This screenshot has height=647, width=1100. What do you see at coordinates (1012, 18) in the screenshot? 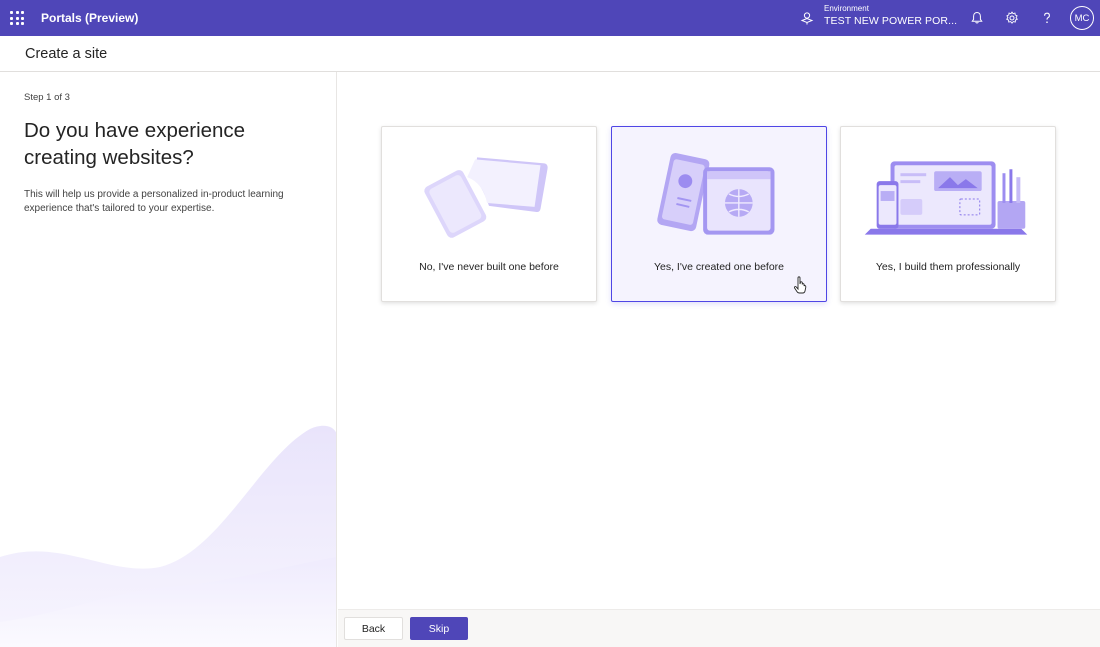
I see `gear-icon` at bounding box center [1012, 18].